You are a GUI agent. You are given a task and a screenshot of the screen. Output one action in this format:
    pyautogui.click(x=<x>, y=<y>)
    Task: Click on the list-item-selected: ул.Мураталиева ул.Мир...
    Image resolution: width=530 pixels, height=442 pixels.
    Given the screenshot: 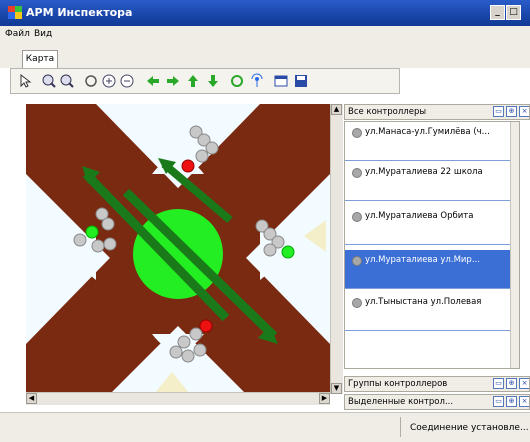 What is the action you would take?
    pyautogui.click(x=427, y=269)
    